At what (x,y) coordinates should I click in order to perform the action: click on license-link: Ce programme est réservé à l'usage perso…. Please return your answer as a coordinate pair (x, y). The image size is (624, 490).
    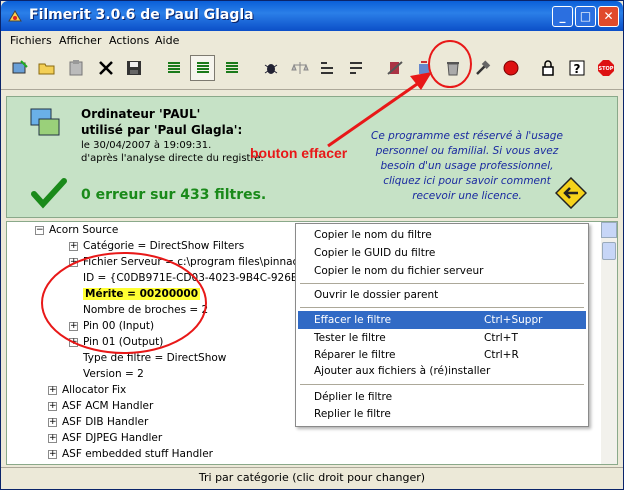
    Looking at the image, I should click on (467, 166).